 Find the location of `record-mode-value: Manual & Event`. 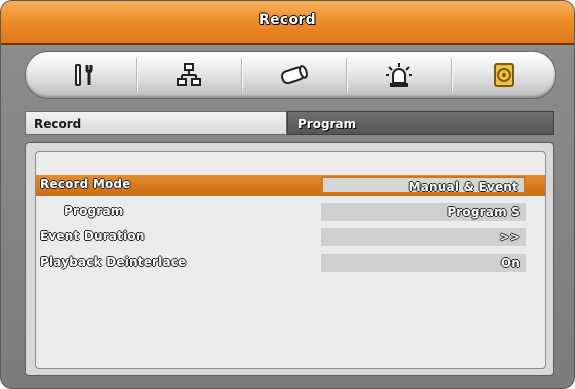

record-mode-value: Manual & Event is located at coordinates (423, 185).